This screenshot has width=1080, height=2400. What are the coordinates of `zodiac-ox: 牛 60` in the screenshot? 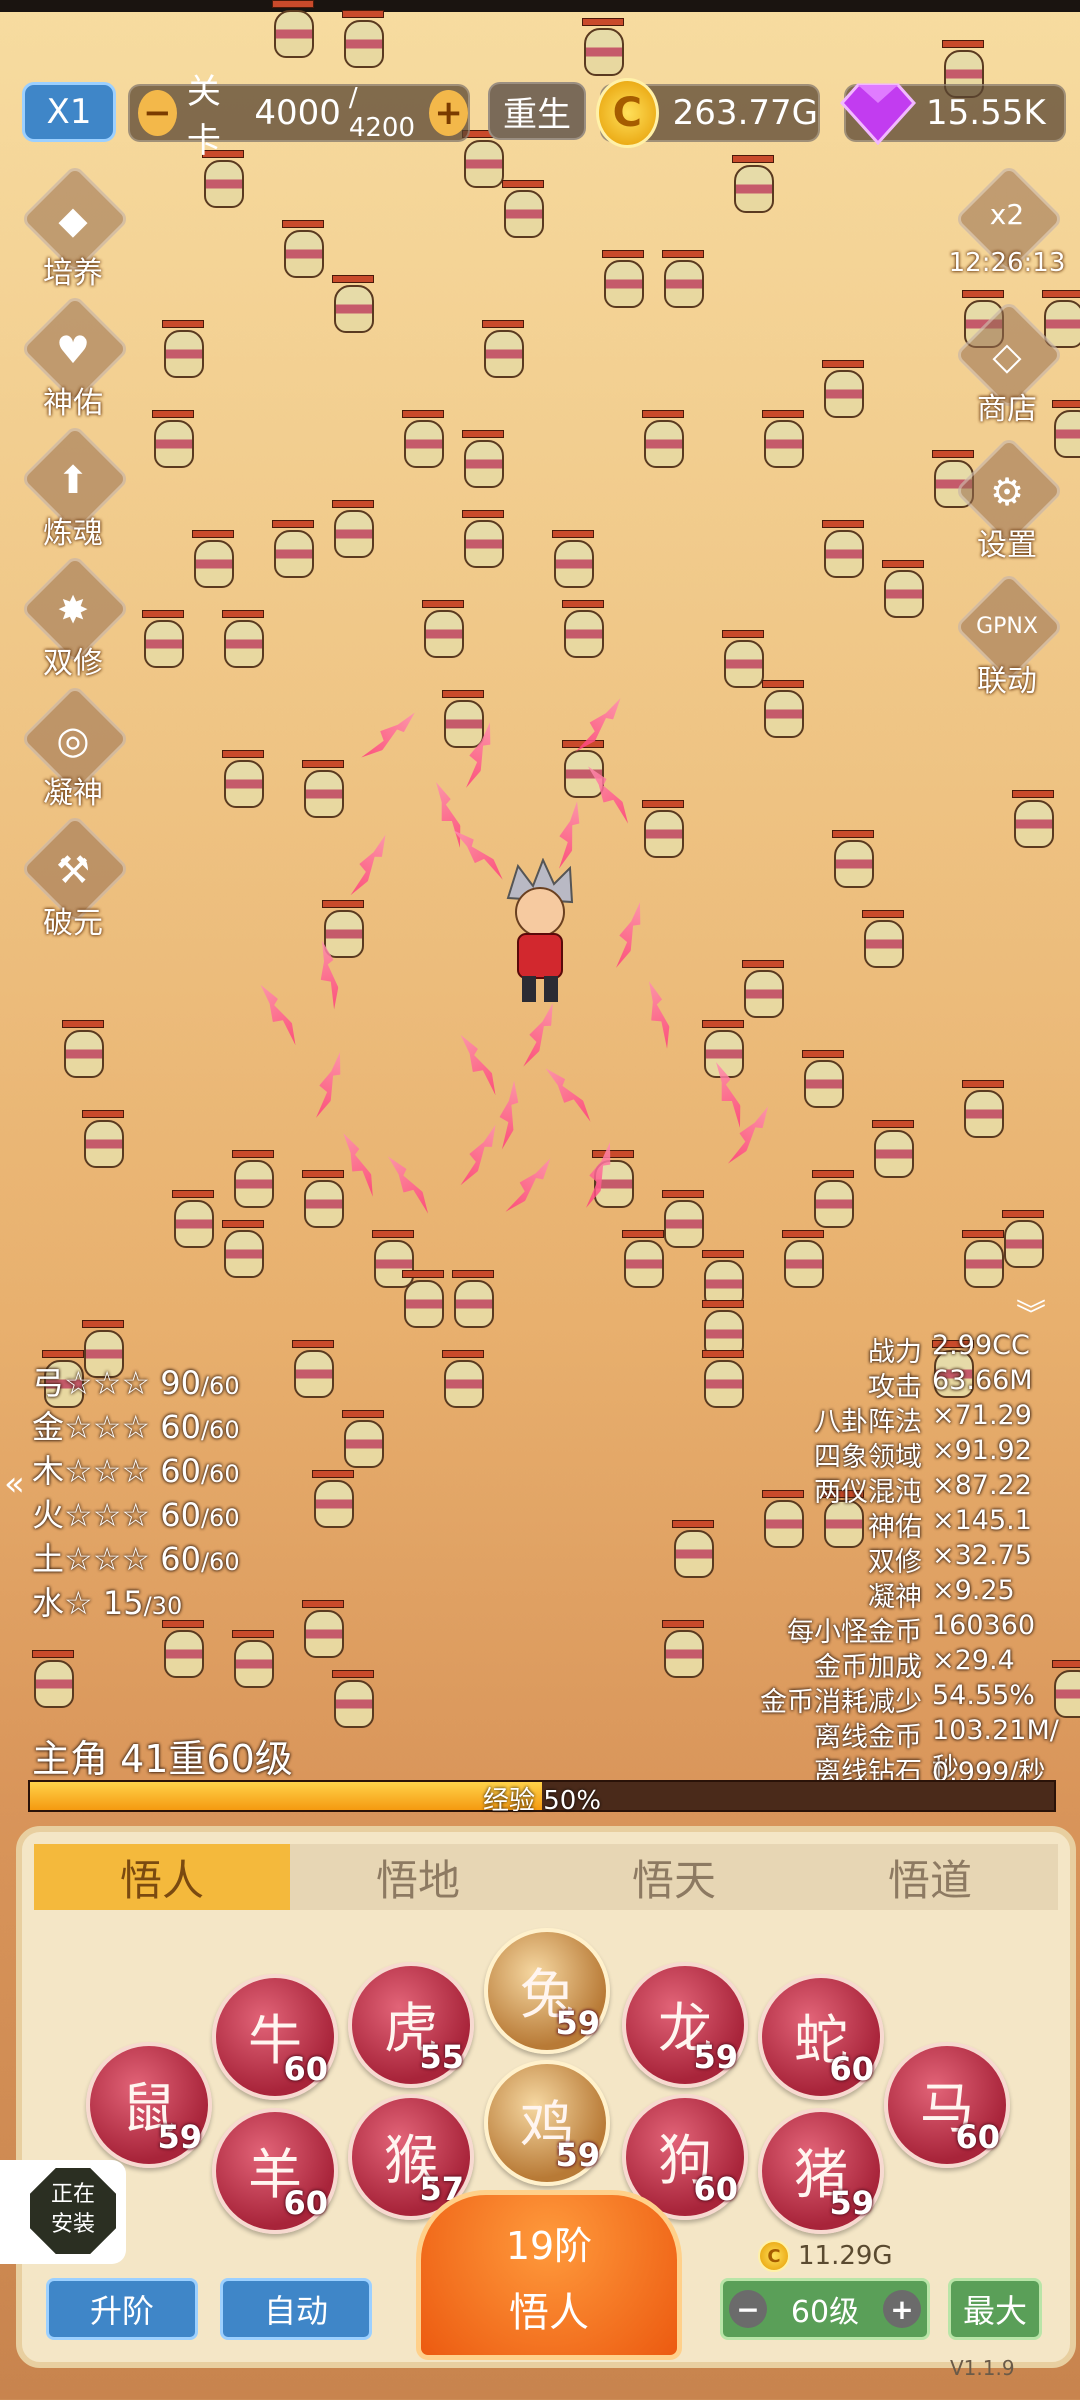 It's located at (275, 2037).